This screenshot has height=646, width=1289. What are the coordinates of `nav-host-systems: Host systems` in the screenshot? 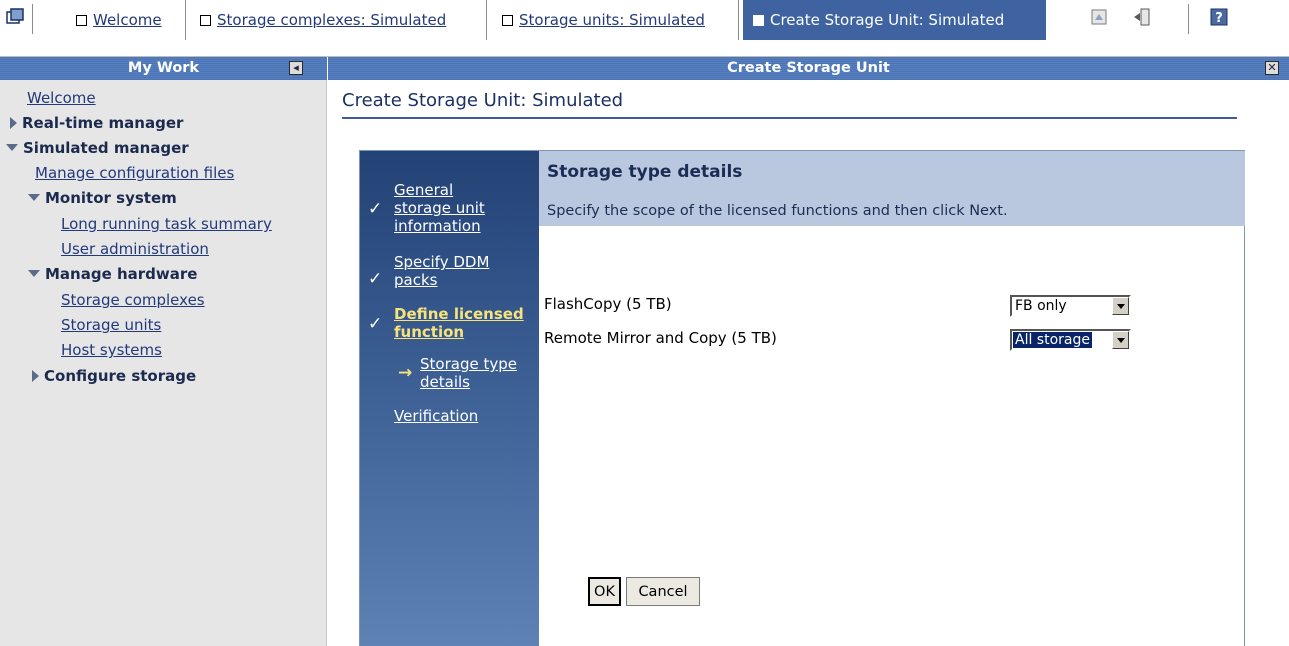 It's located at (111, 350).